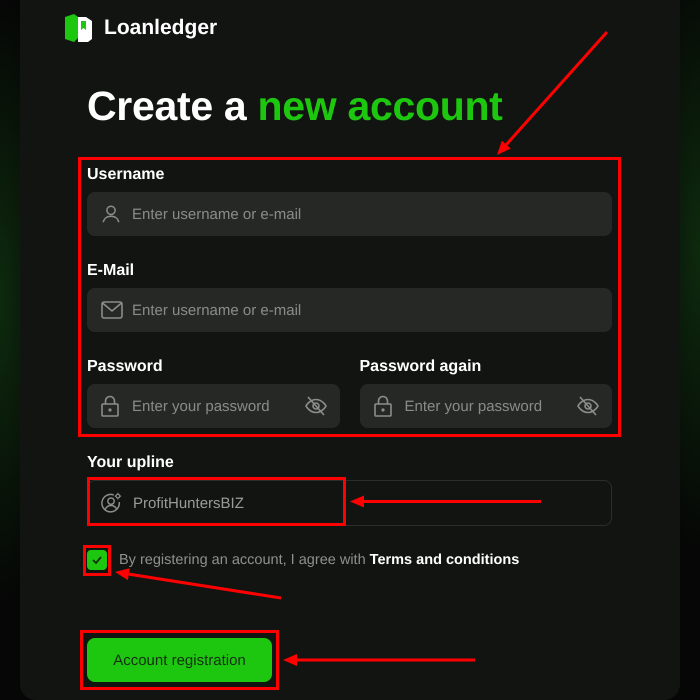  I want to click on terms-link: Terms and conditions, so click(445, 560).